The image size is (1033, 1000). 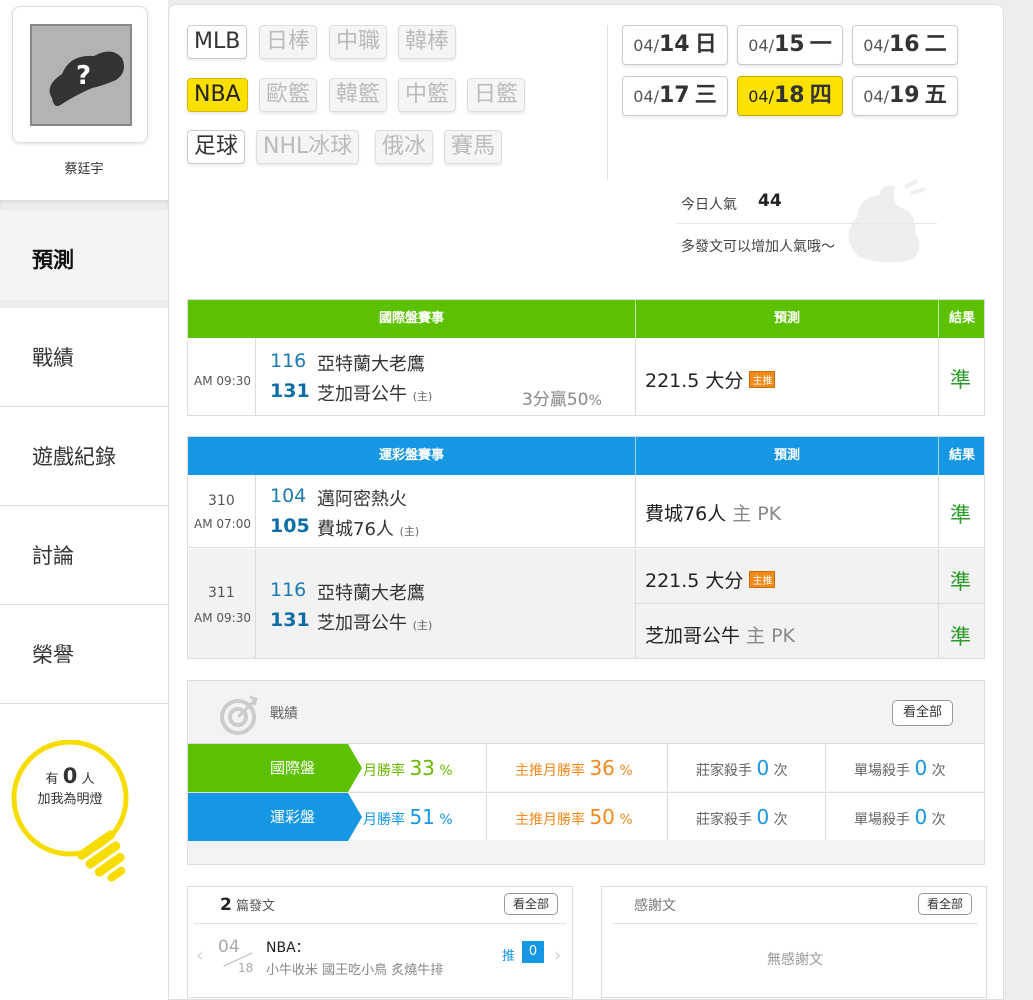 I want to click on game-time: AM 07:00, so click(x=222, y=524).